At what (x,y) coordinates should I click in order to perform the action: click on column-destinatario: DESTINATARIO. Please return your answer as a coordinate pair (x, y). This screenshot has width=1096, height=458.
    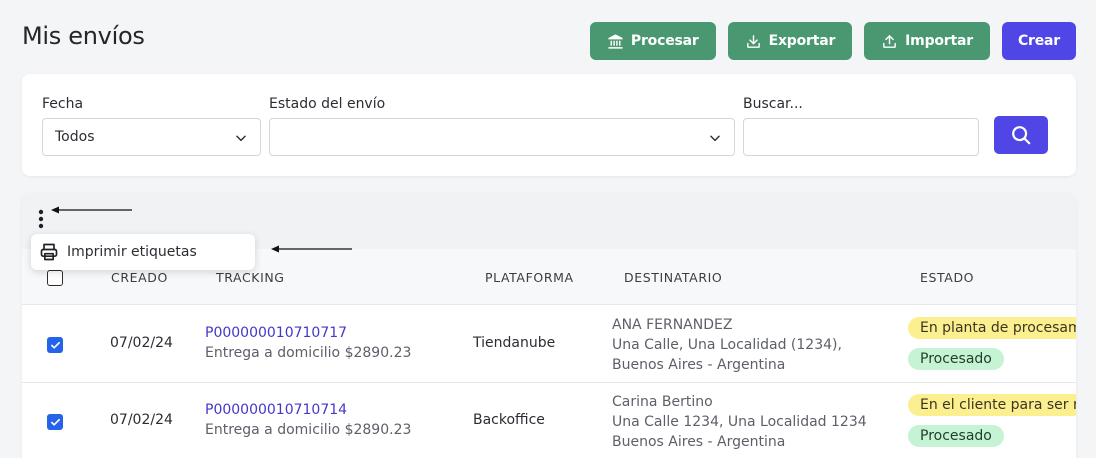
    Looking at the image, I should click on (673, 277).